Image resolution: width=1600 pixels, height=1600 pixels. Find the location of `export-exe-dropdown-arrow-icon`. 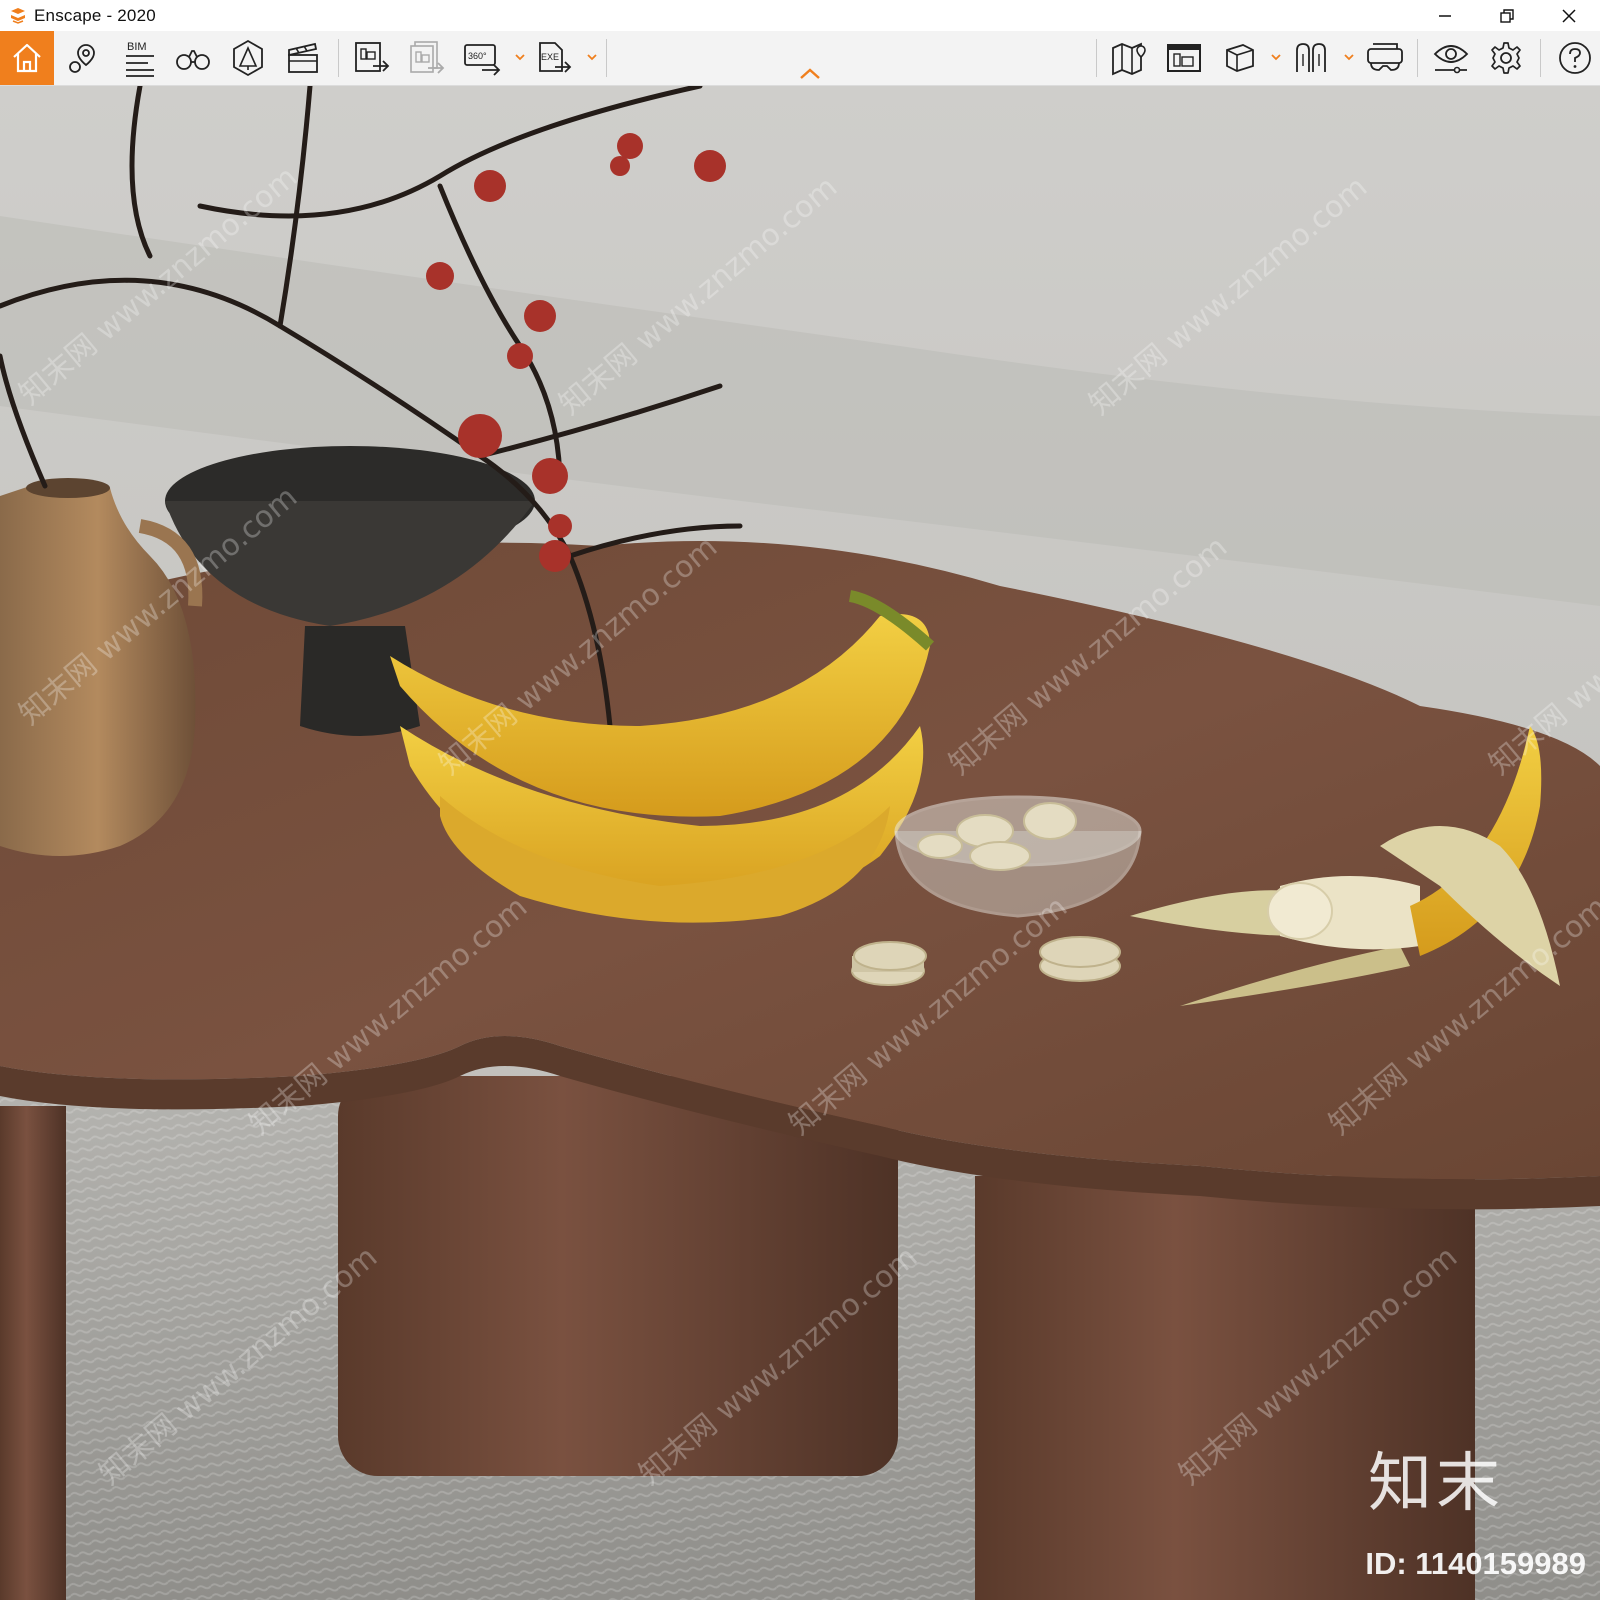

export-exe-dropdown-arrow-icon is located at coordinates (592, 57).